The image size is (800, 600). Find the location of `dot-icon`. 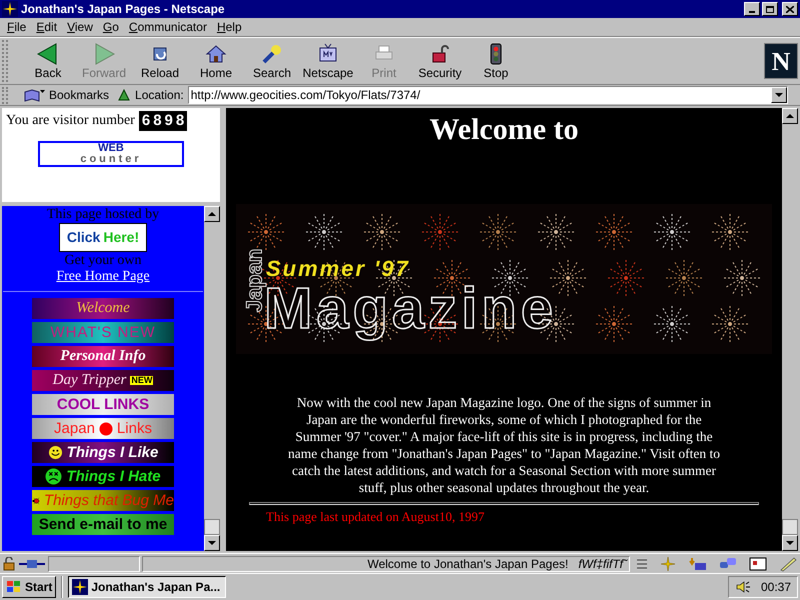

dot-icon is located at coordinates (105, 429).